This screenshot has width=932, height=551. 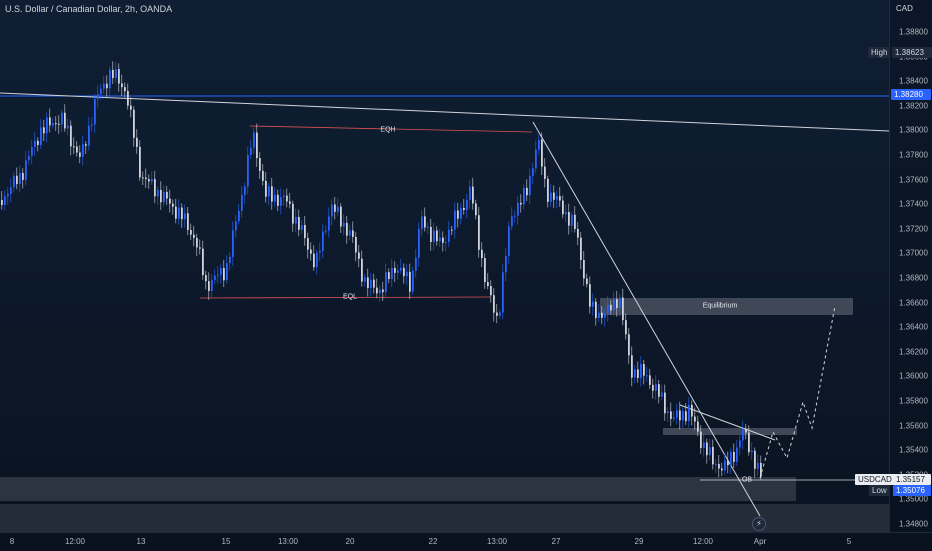 I want to click on price-tick-label: 1.37800, so click(x=913, y=155).